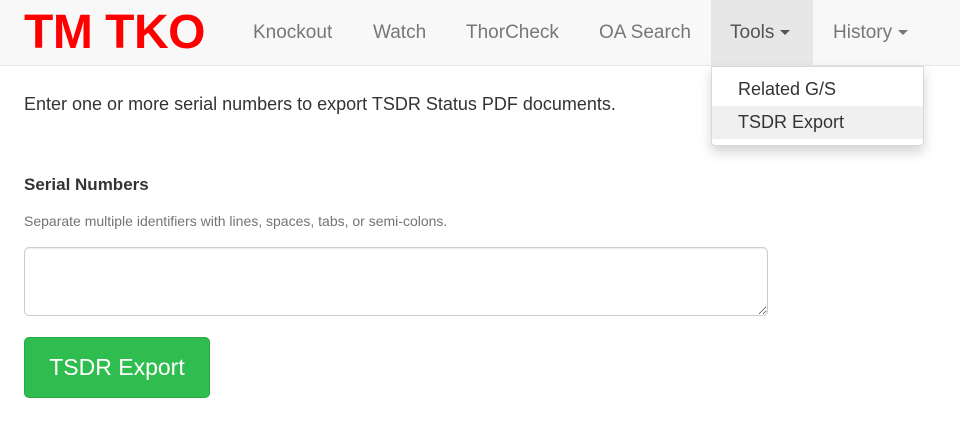  Describe the element at coordinates (645, 32) in the screenshot. I see `nav-oa-search: OA Search` at that location.